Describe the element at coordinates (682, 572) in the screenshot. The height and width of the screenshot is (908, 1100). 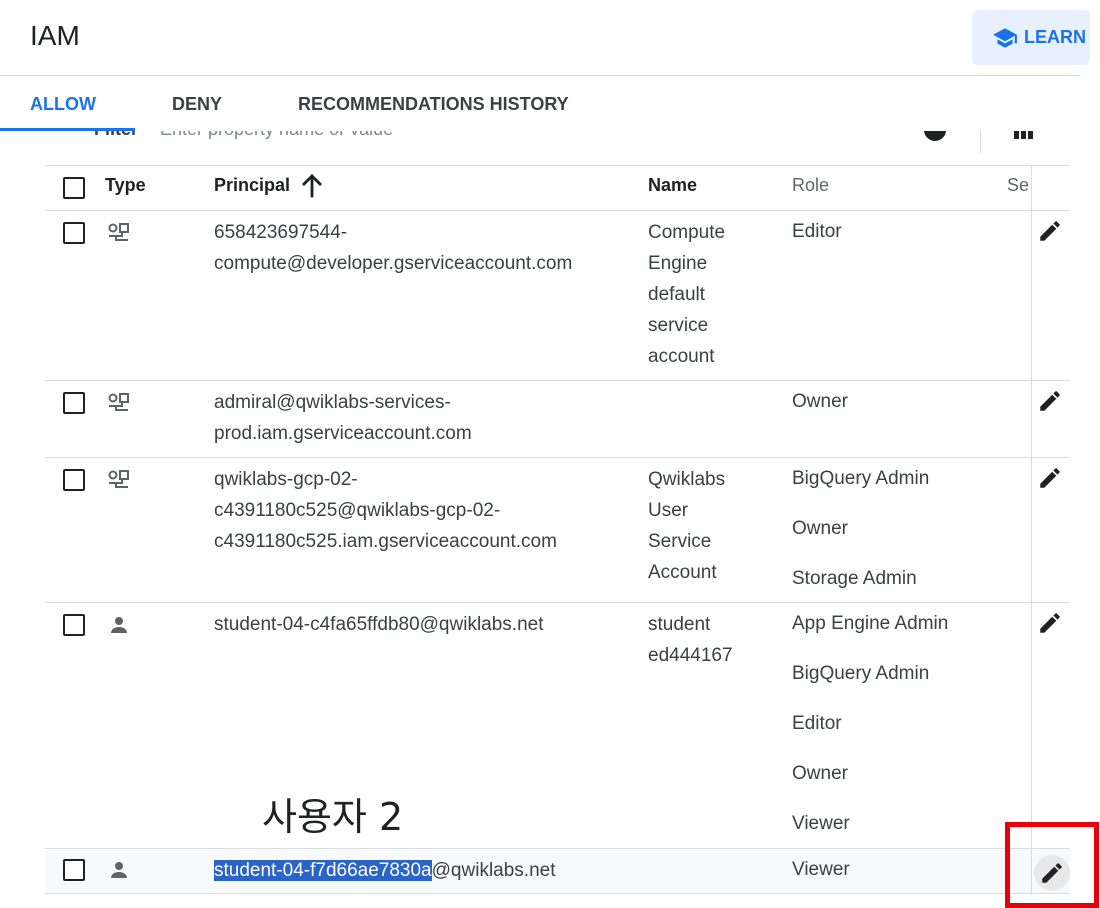
I see `name-line: Account` at that location.